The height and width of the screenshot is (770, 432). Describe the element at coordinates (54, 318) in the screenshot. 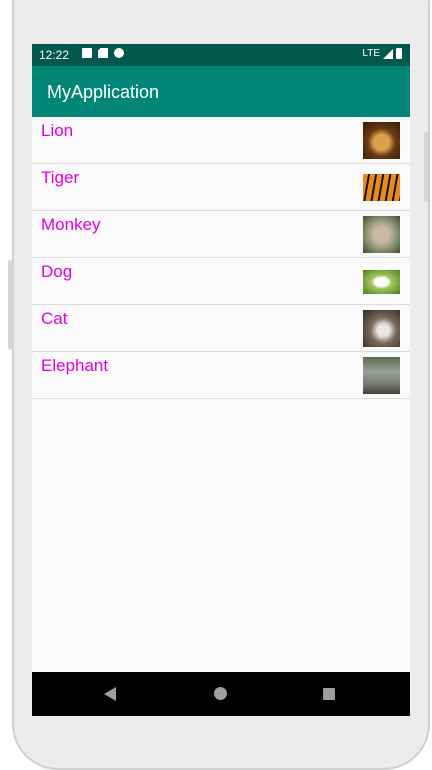

I see `list-item-label: Cat` at that location.